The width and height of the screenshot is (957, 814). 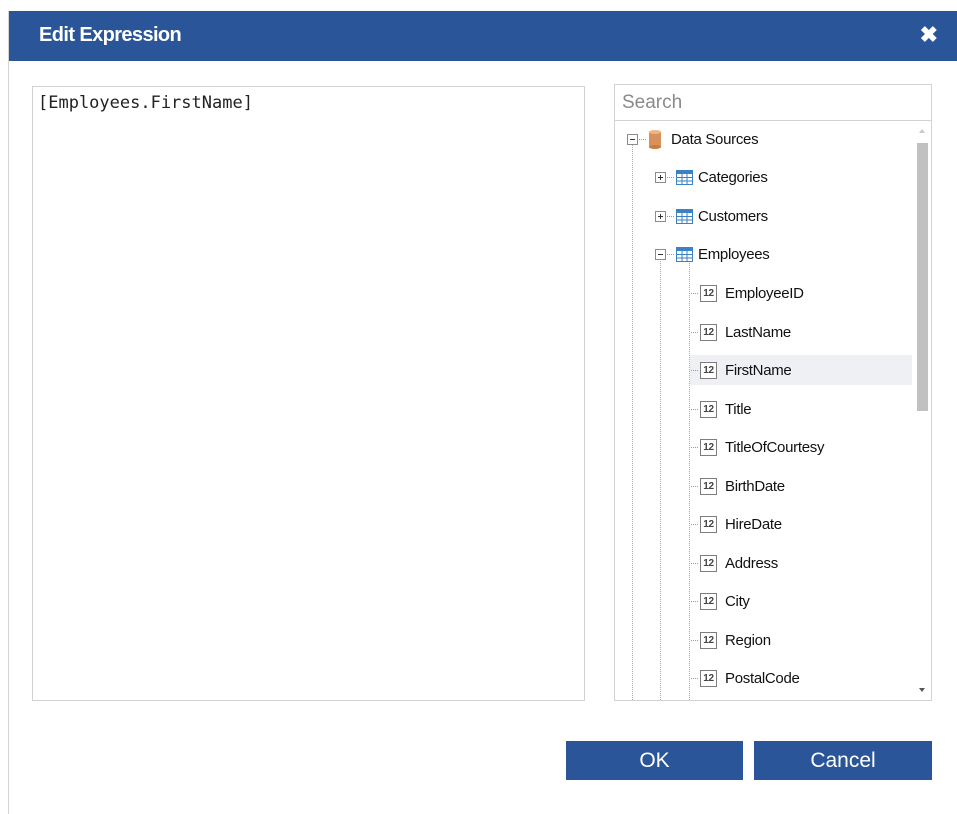 I want to click on tree-node-table: Customers, so click(x=711, y=216).